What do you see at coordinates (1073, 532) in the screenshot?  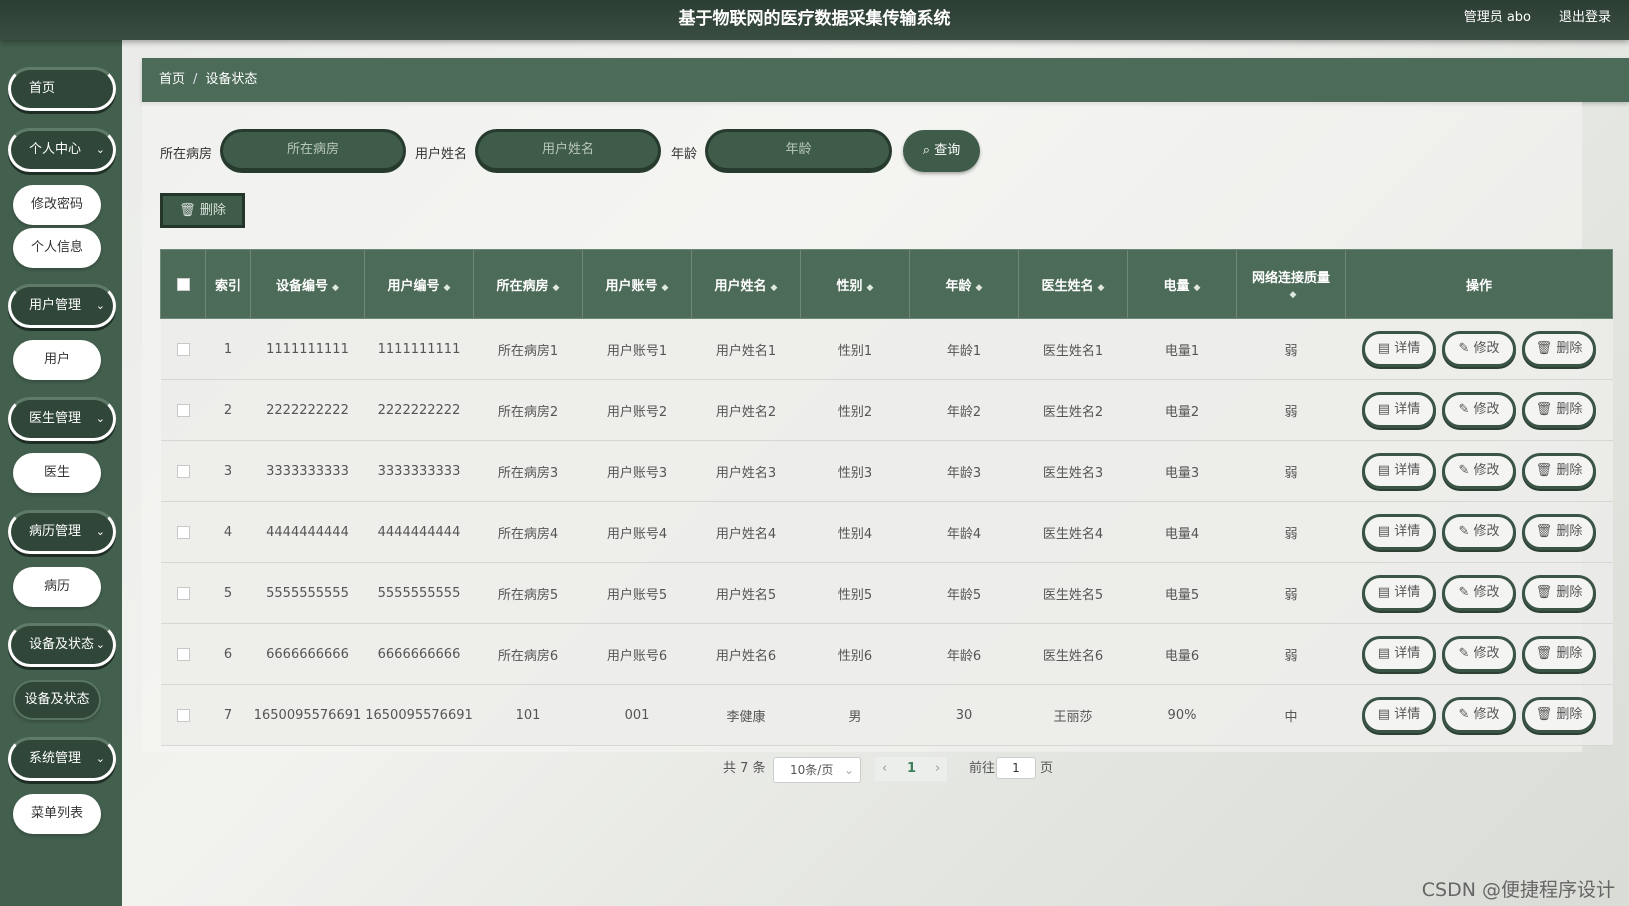 I see `table-cell: 医生姓名4` at bounding box center [1073, 532].